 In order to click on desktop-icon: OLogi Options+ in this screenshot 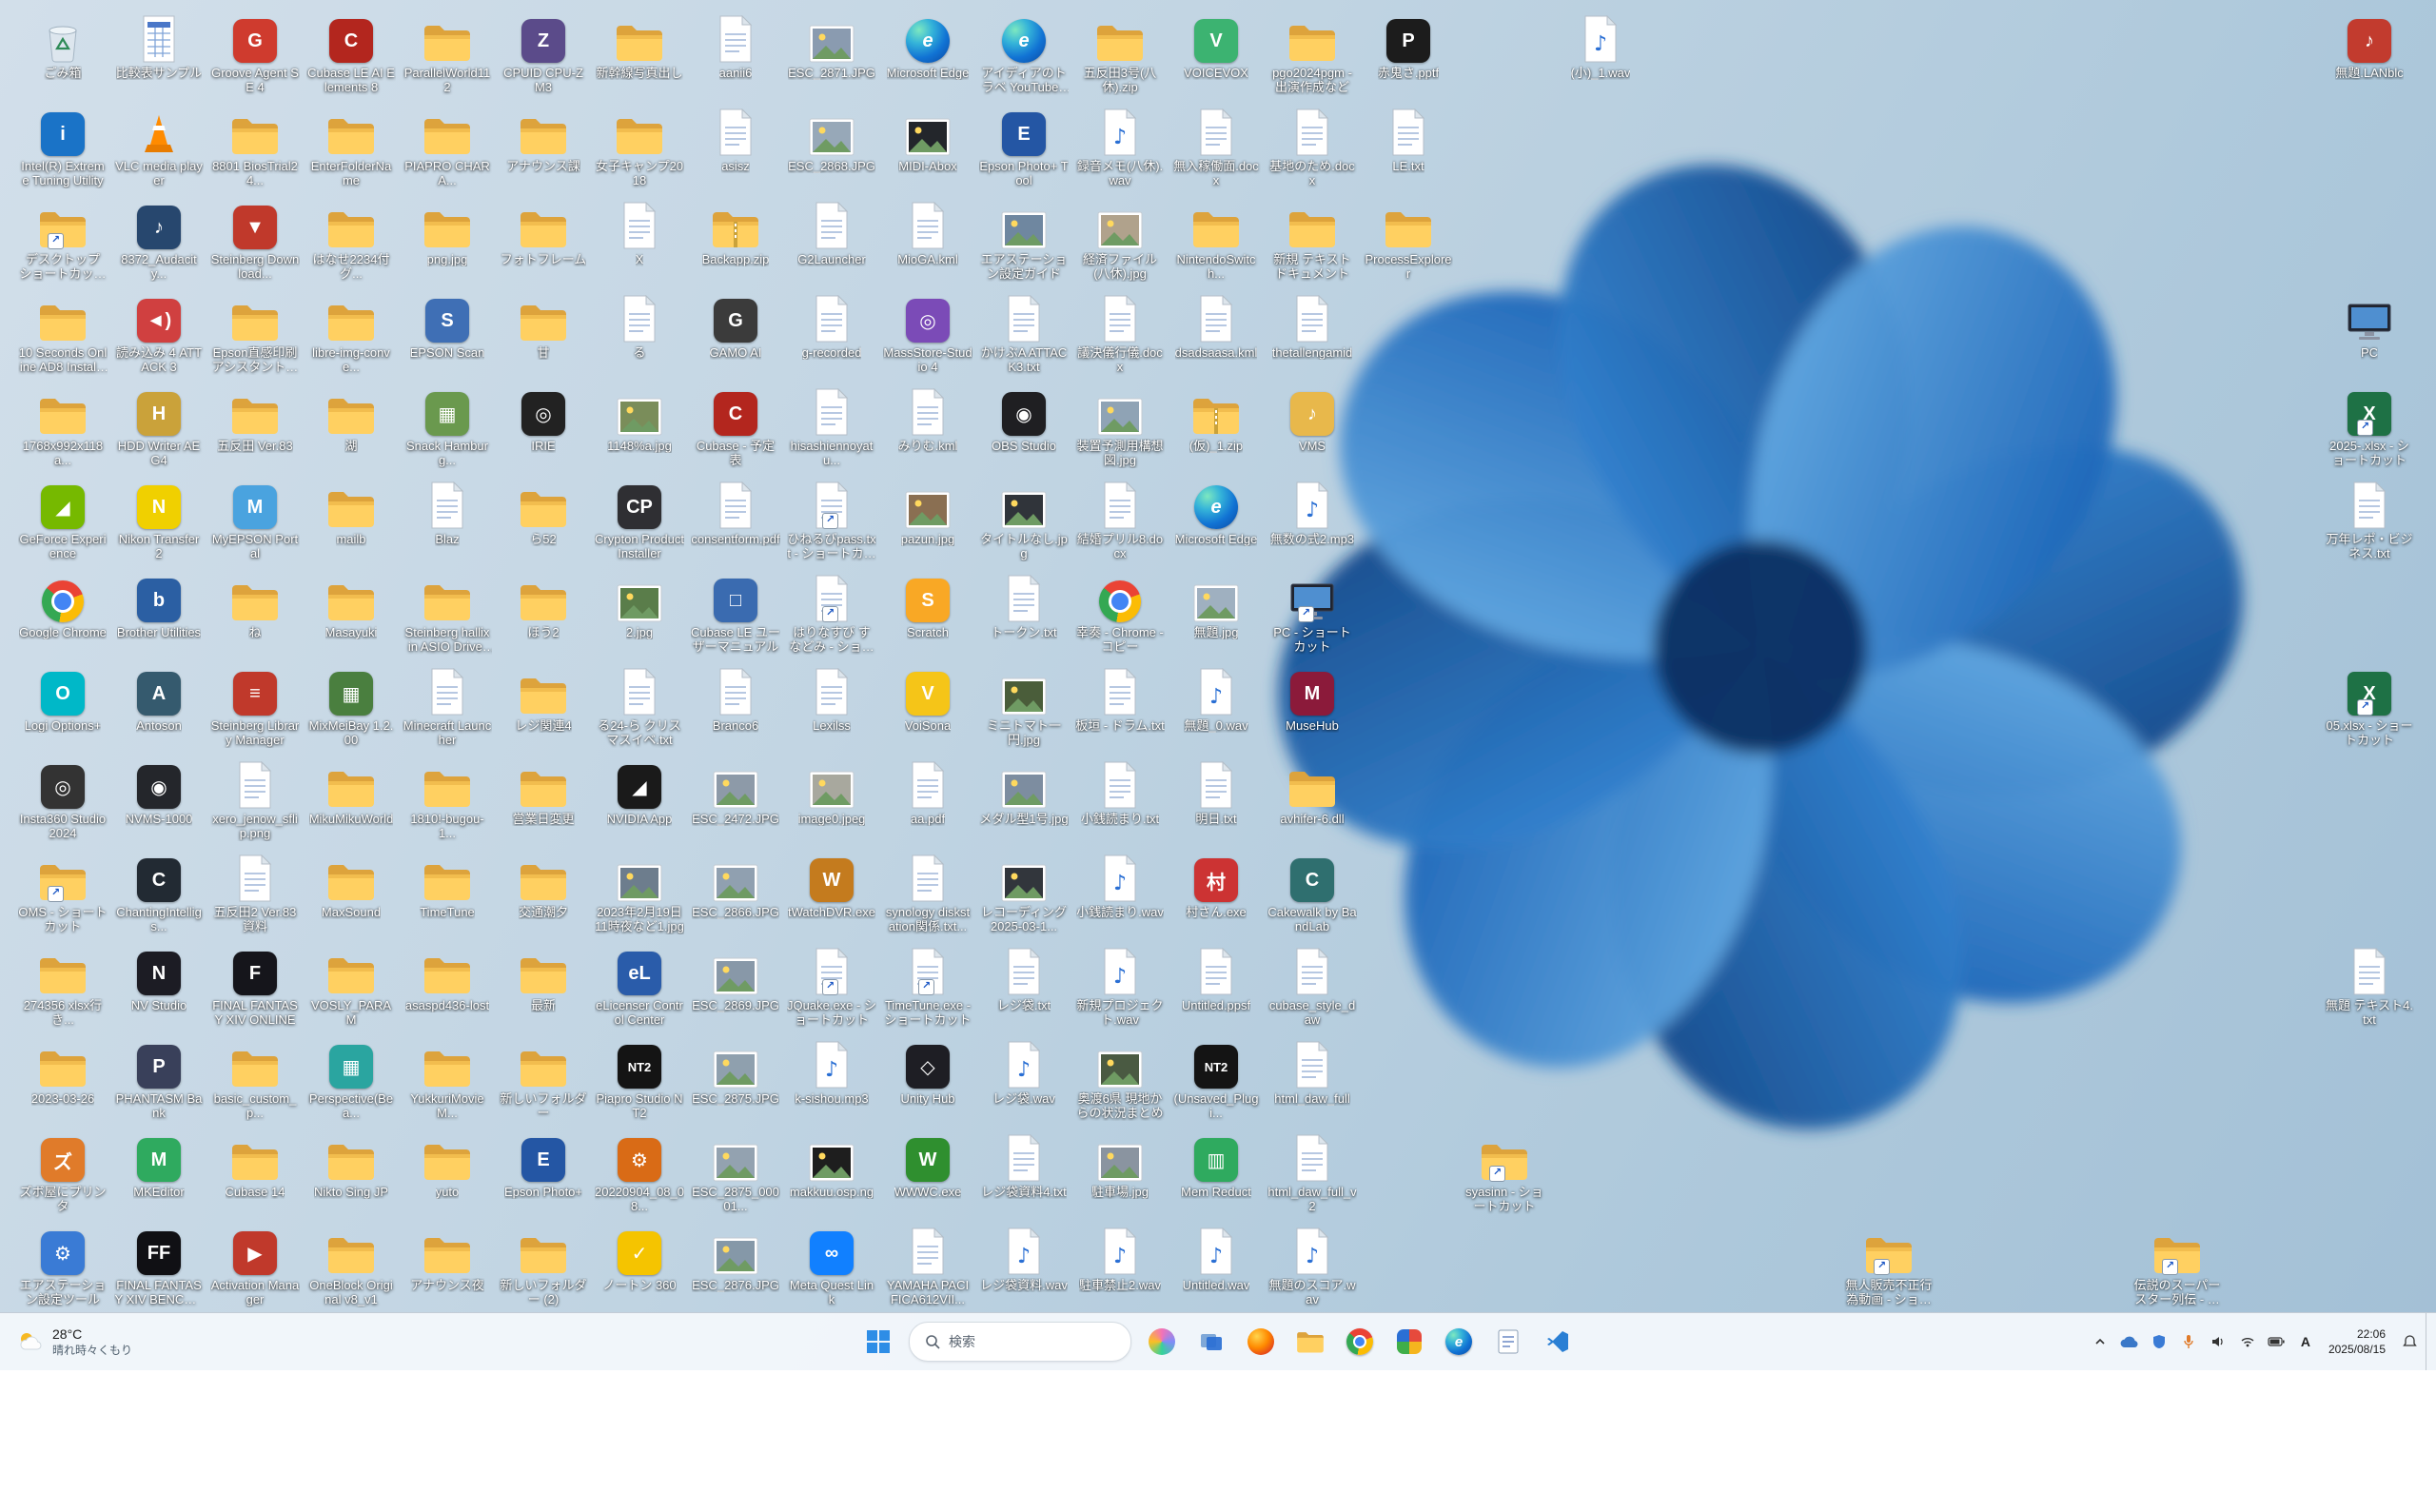, I will do `click(62, 698)`.